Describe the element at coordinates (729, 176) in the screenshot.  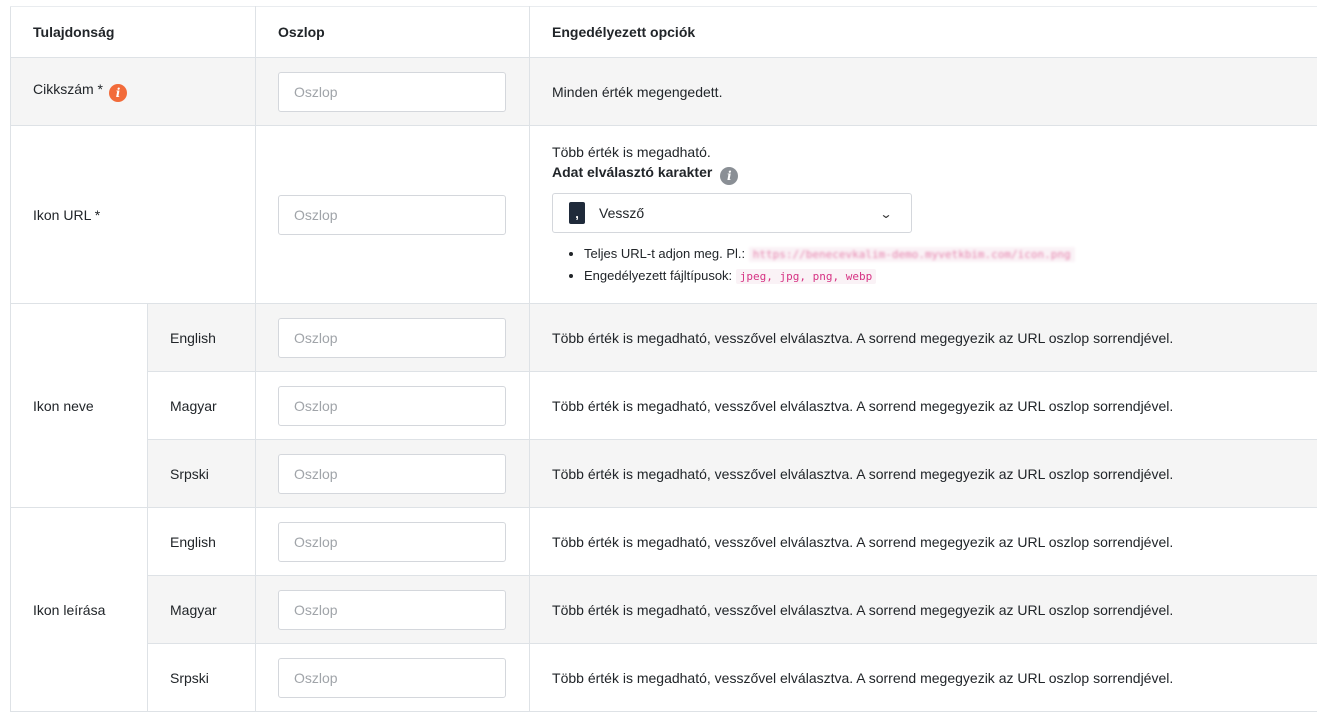
I see `info-icon: i` at that location.